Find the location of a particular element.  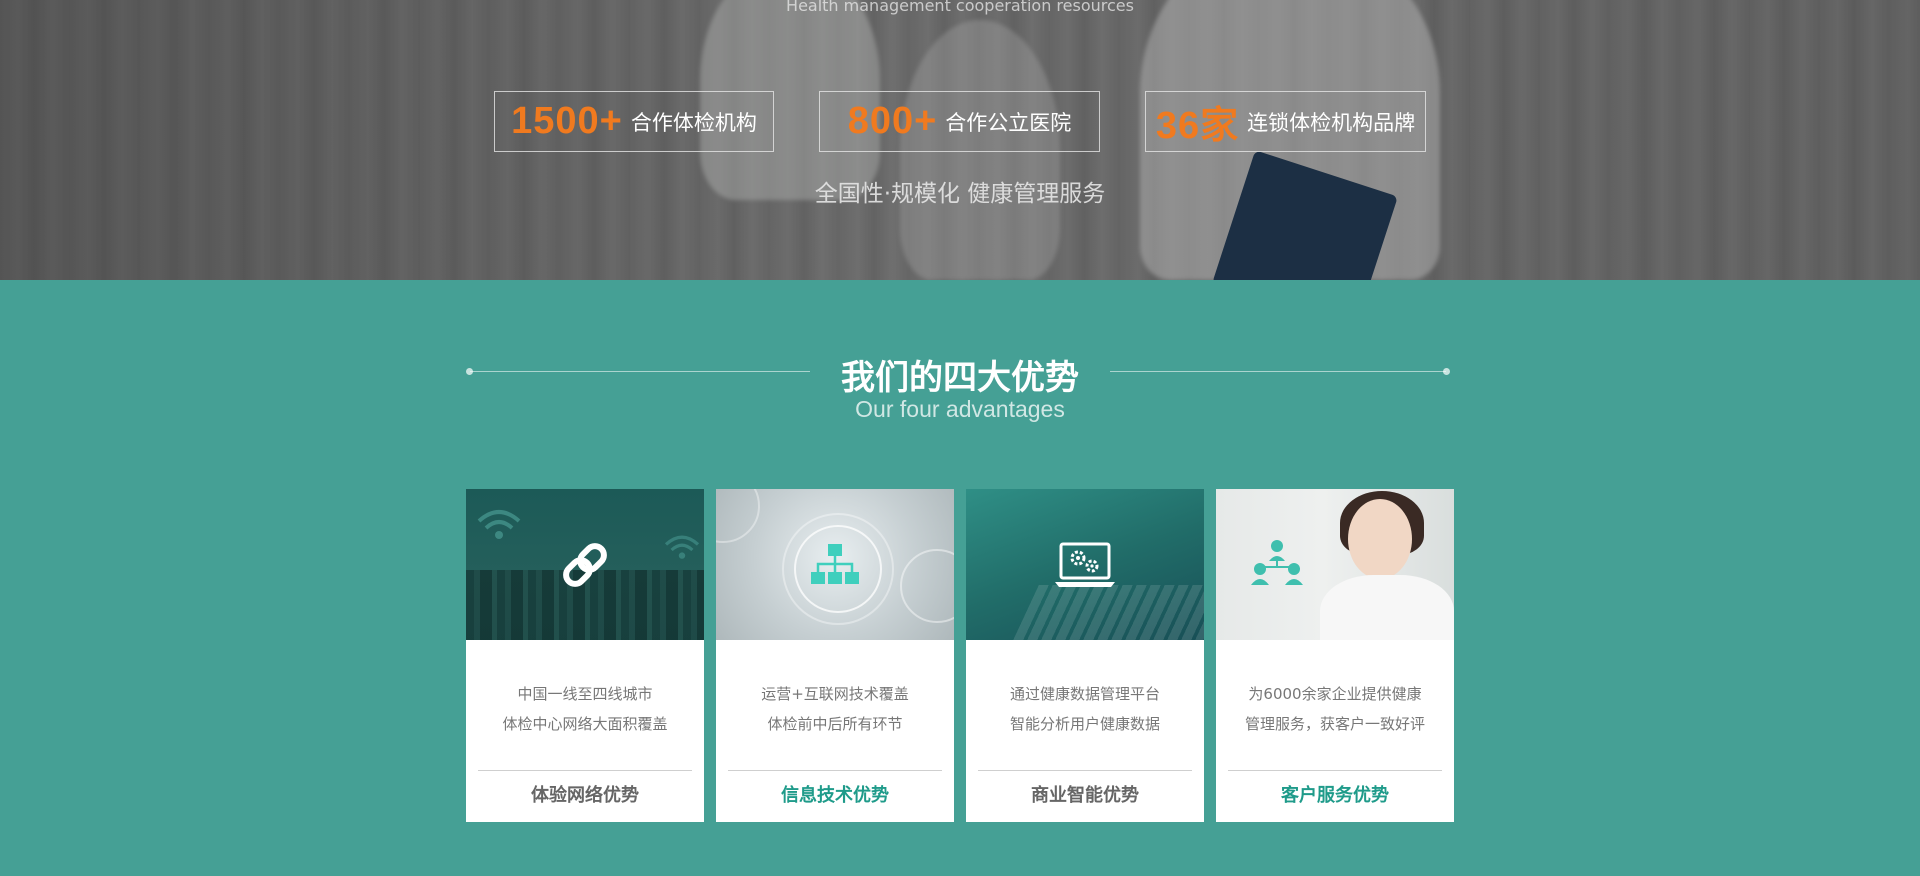

advantage-card-service: 为6000余家企业提供健康 管理服务，获客户一致好评 客户服务优势 is located at coordinates (1335, 655).